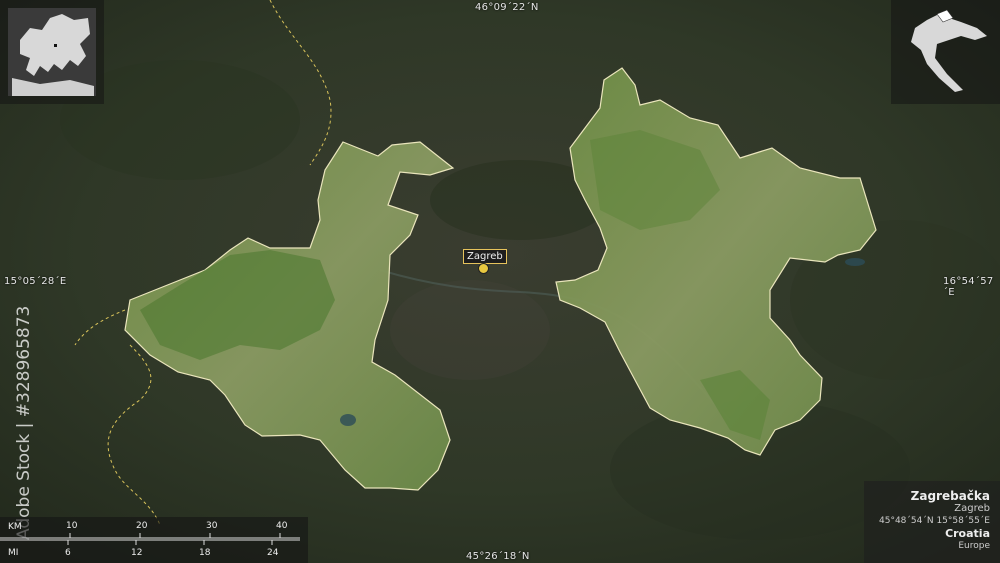 Image resolution: width=1000 pixels, height=563 pixels. I want to click on scale-mi-tick: 18, so click(205, 553).